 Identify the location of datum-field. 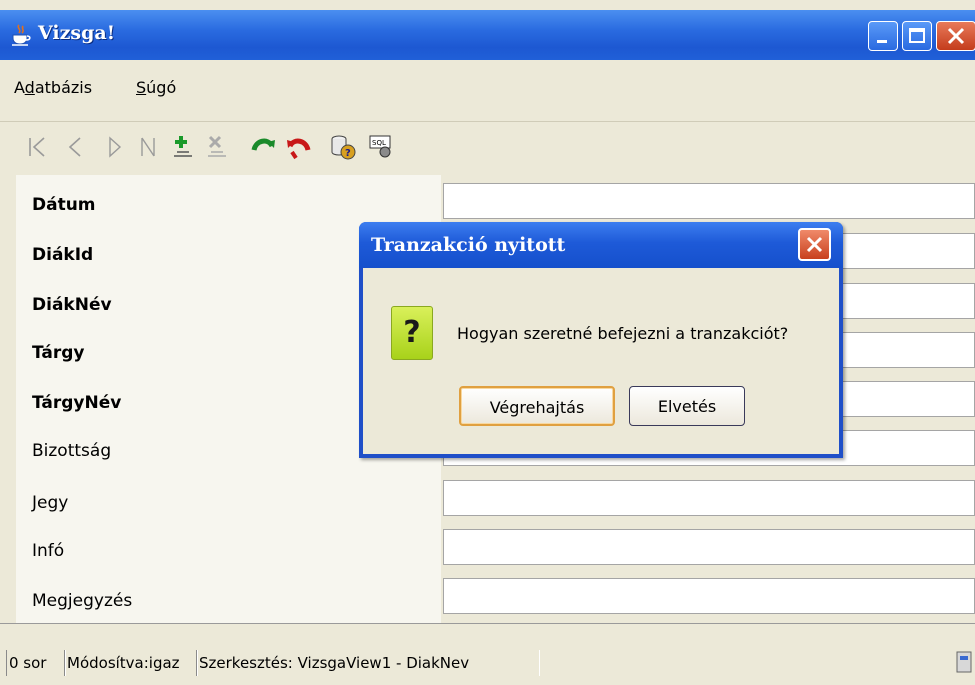
(709, 201).